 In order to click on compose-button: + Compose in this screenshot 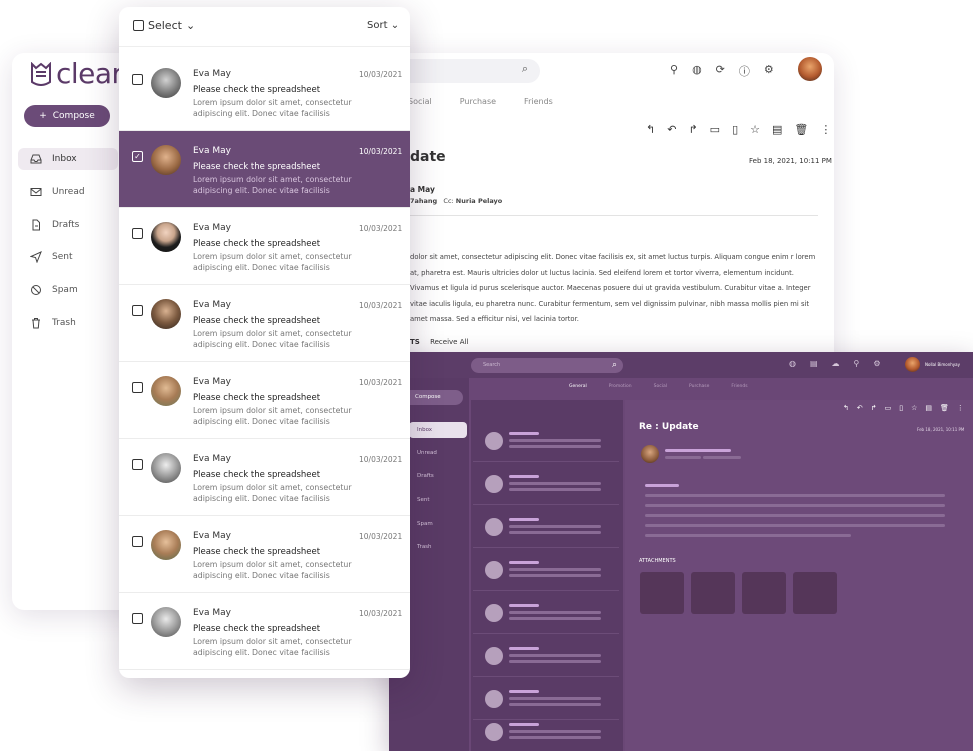, I will do `click(67, 116)`.